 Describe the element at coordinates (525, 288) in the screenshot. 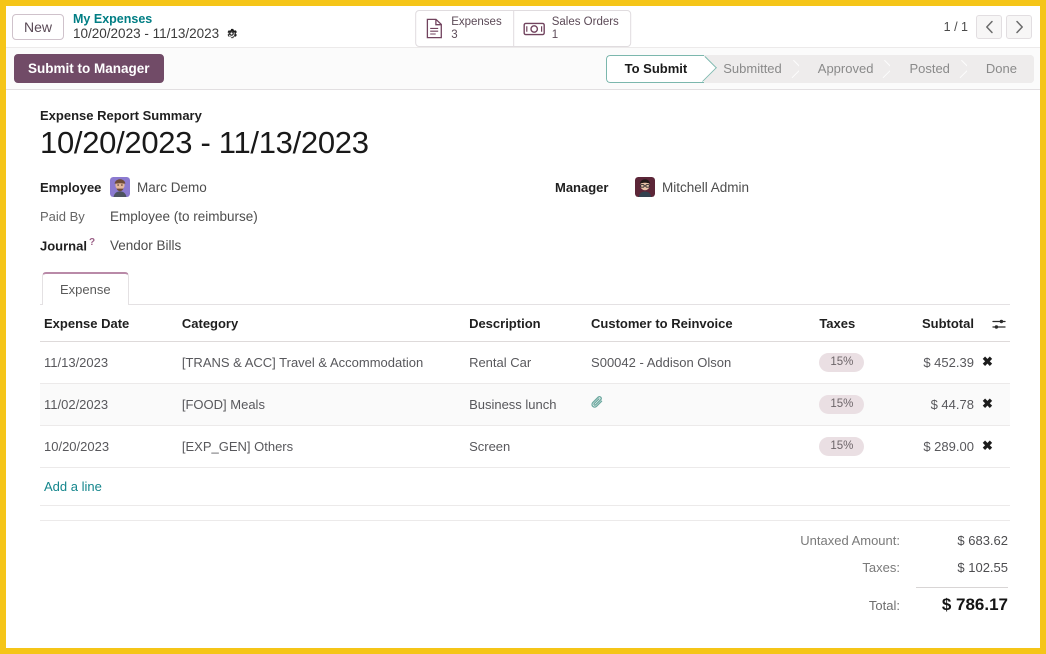

I see `notebook-tabs: Expense` at that location.